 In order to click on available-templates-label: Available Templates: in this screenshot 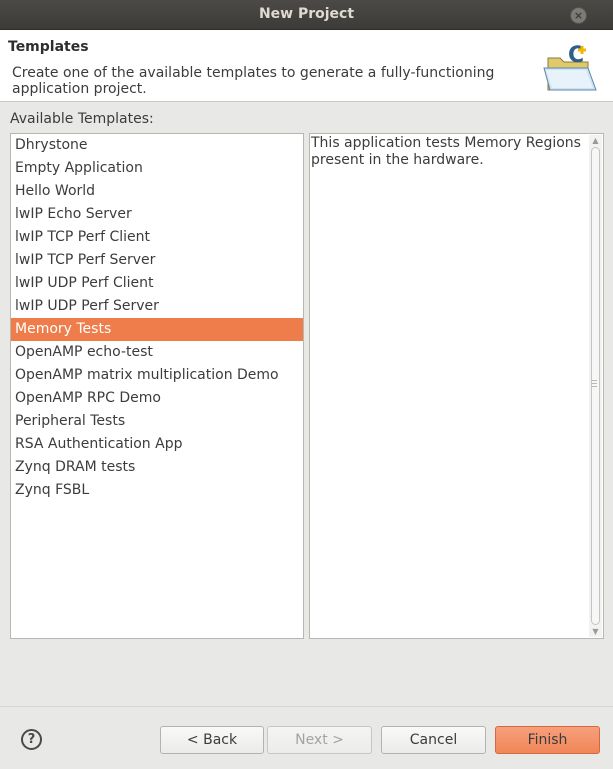, I will do `click(82, 119)`.